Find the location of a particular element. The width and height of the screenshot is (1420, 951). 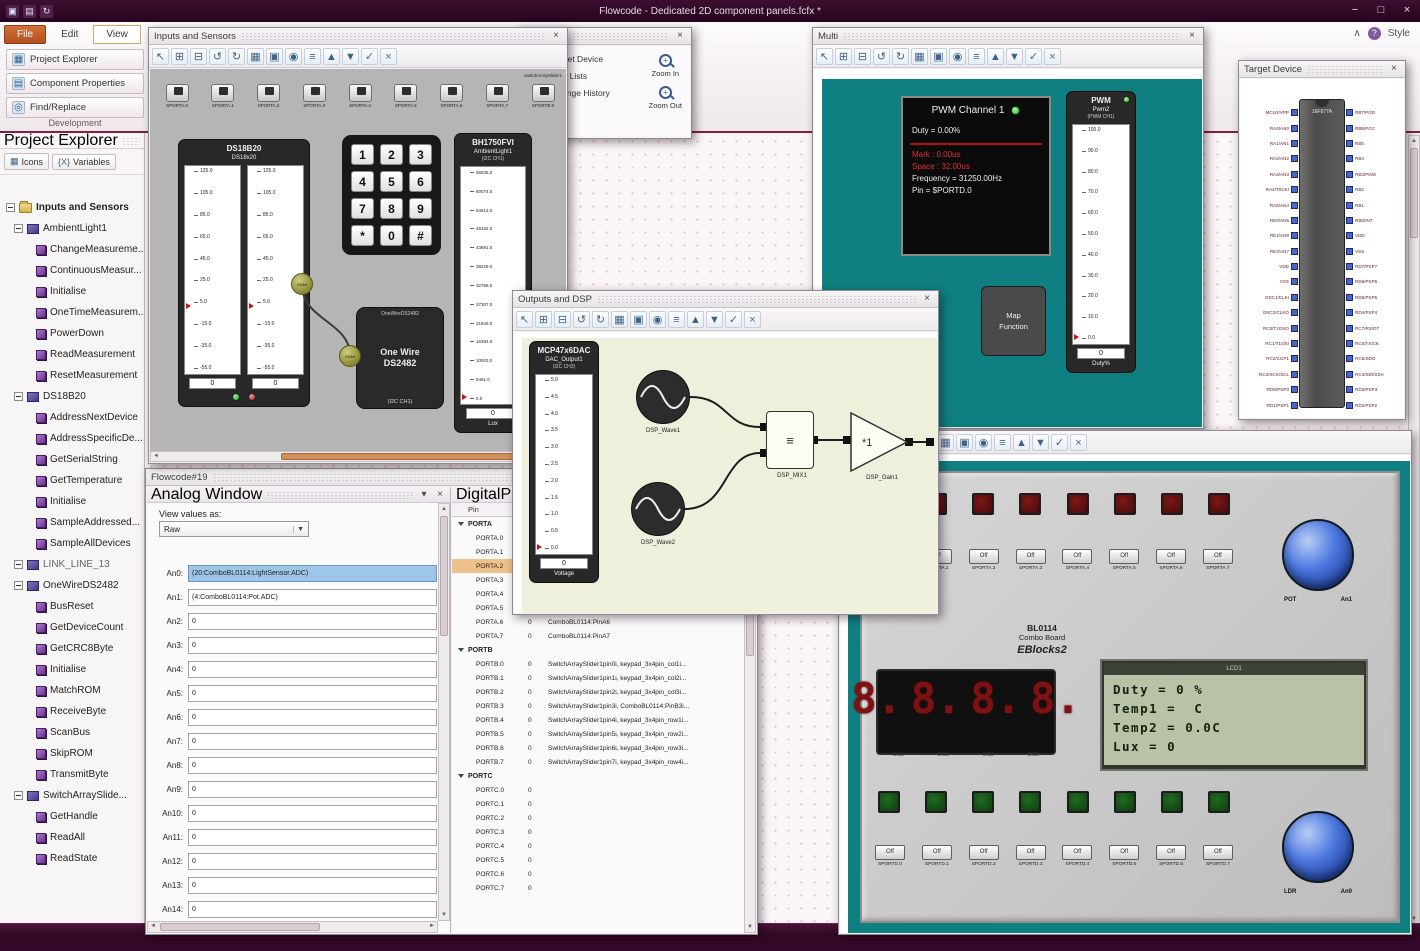

zoom-button: + Zoom In is located at coordinates (665, 66).